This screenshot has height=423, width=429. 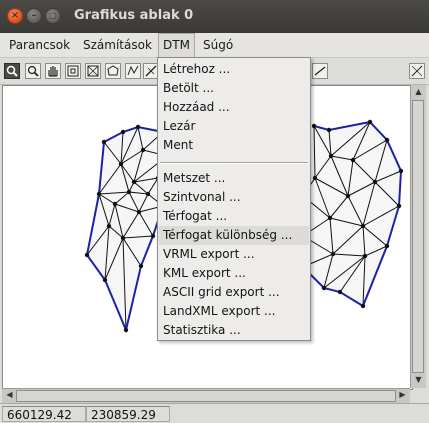 What do you see at coordinates (352, 214) in the screenshot?
I see `right-tin-area-fill` at bounding box center [352, 214].